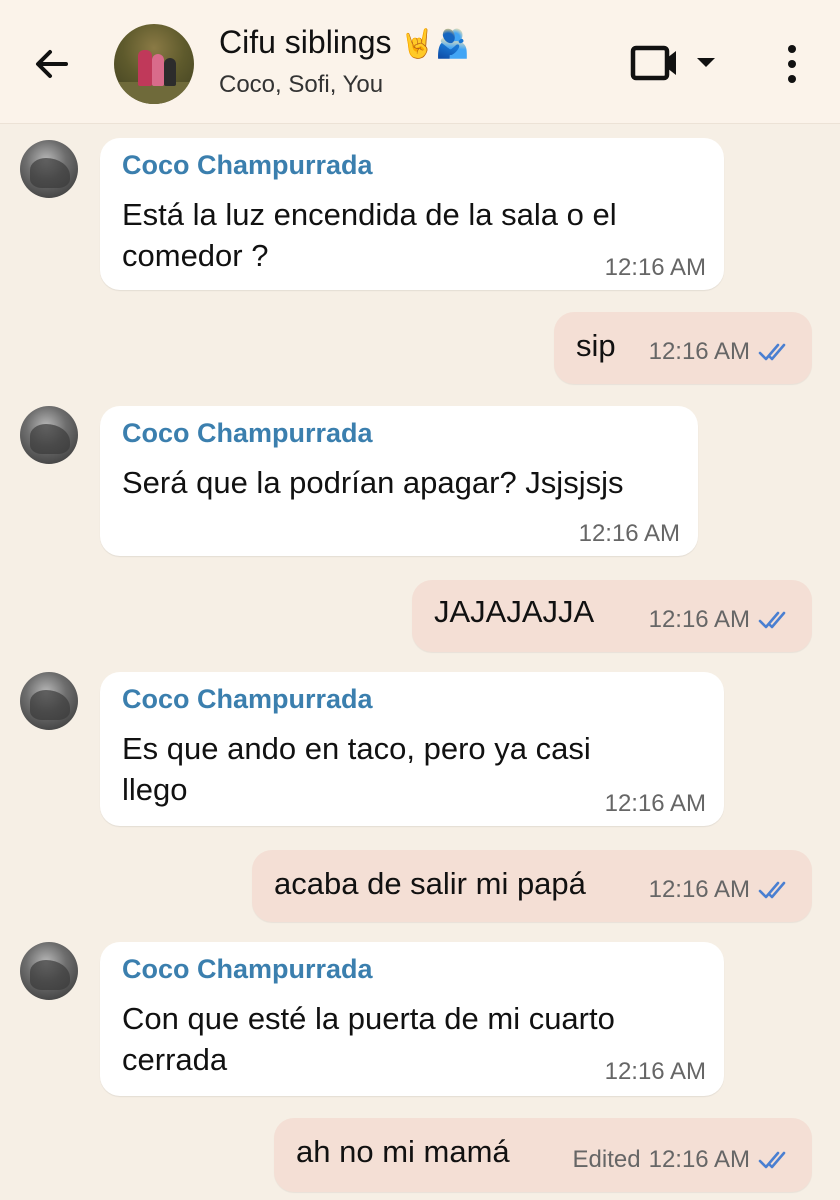  What do you see at coordinates (420, 62) in the screenshot?
I see `chat-header: Cifu siblings 🤘🫂 Coco, Sofi, You` at bounding box center [420, 62].